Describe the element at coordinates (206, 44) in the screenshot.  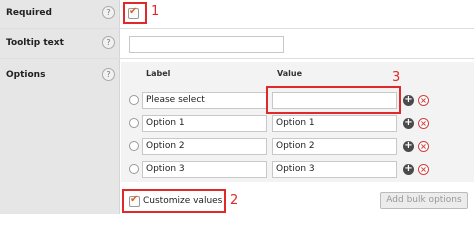
I see `tooltip-input` at that location.